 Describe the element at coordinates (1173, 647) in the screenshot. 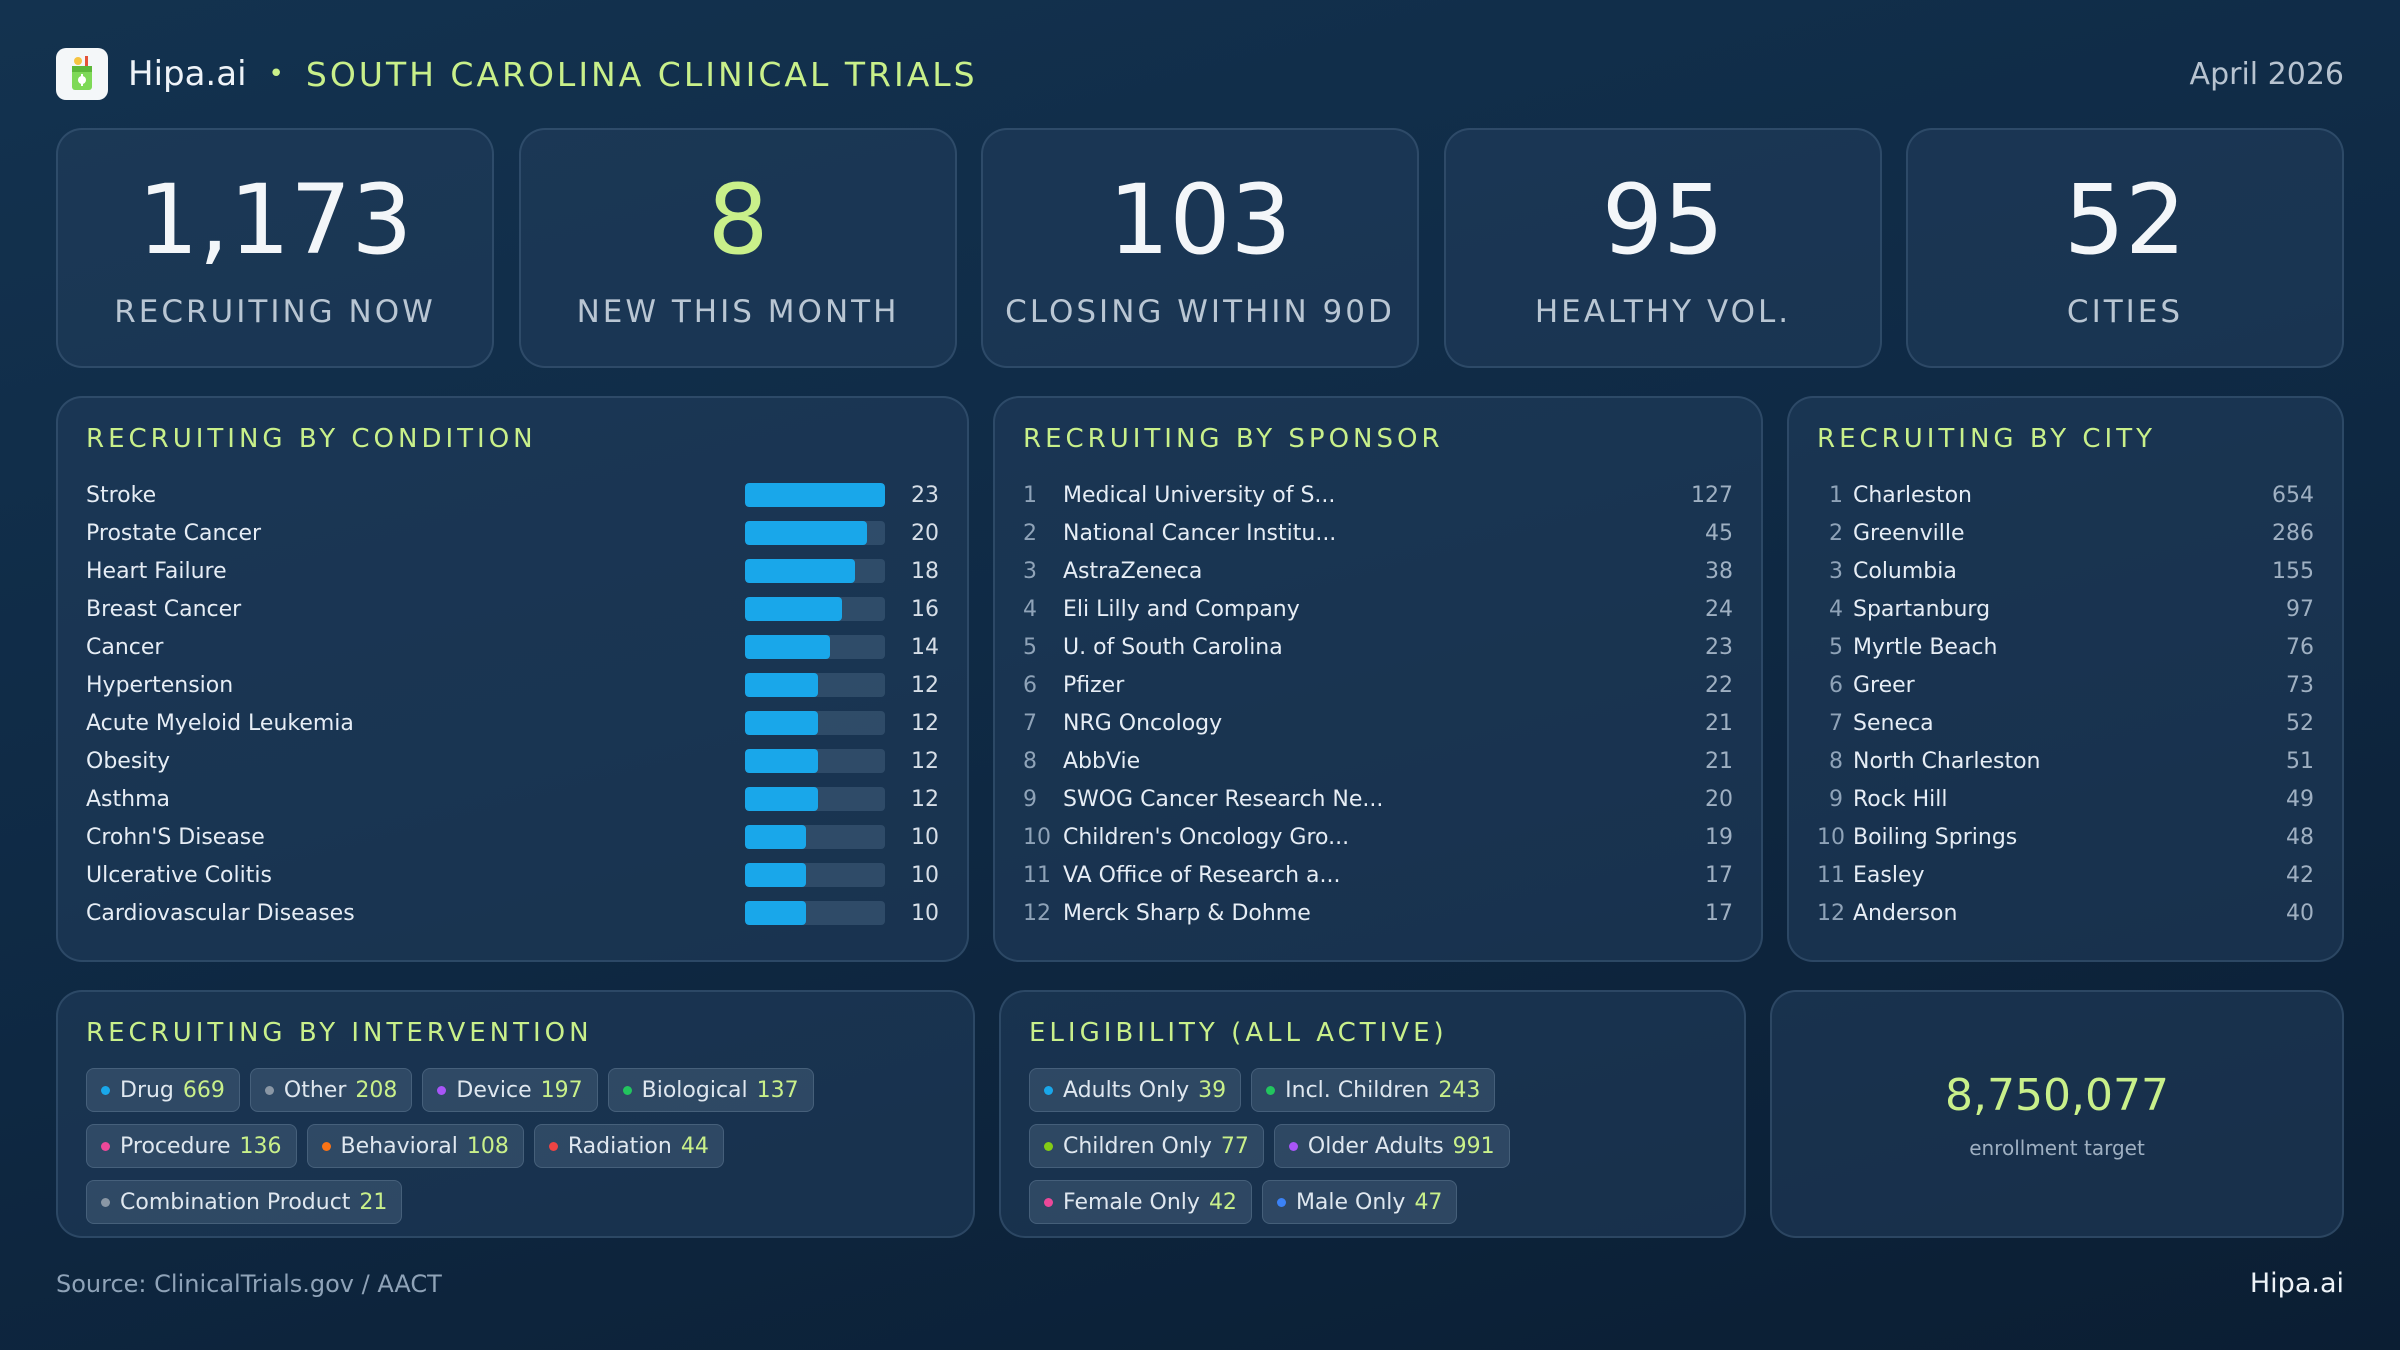

I see `sponsor-name: U. of South Carolina` at that location.